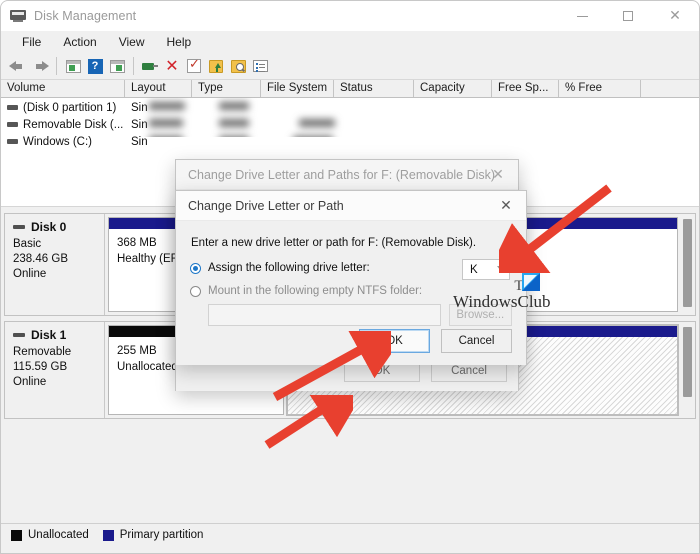  I want to click on window-controls: ✕, so click(629, 16).